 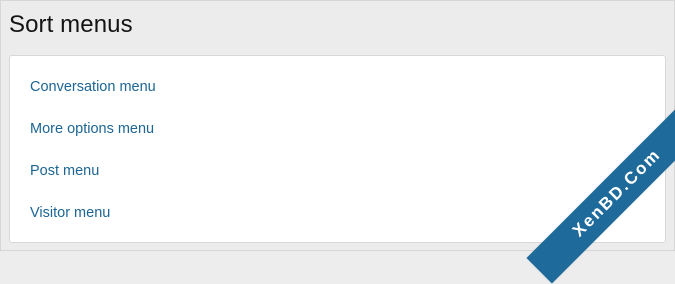 I want to click on menu-item-visitor: Visitor menu, so click(x=70, y=213).